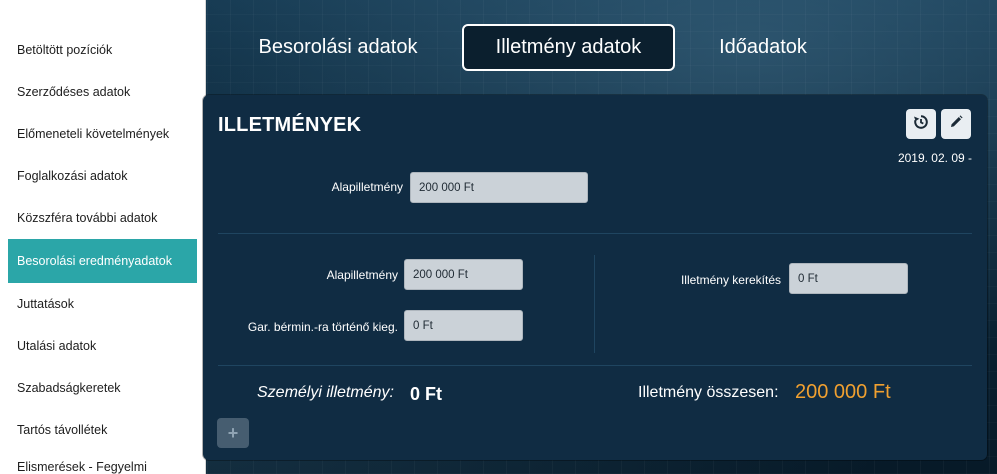  I want to click on tab-illetmeny-adatok: Illetmény adatok, so click(568, 47).